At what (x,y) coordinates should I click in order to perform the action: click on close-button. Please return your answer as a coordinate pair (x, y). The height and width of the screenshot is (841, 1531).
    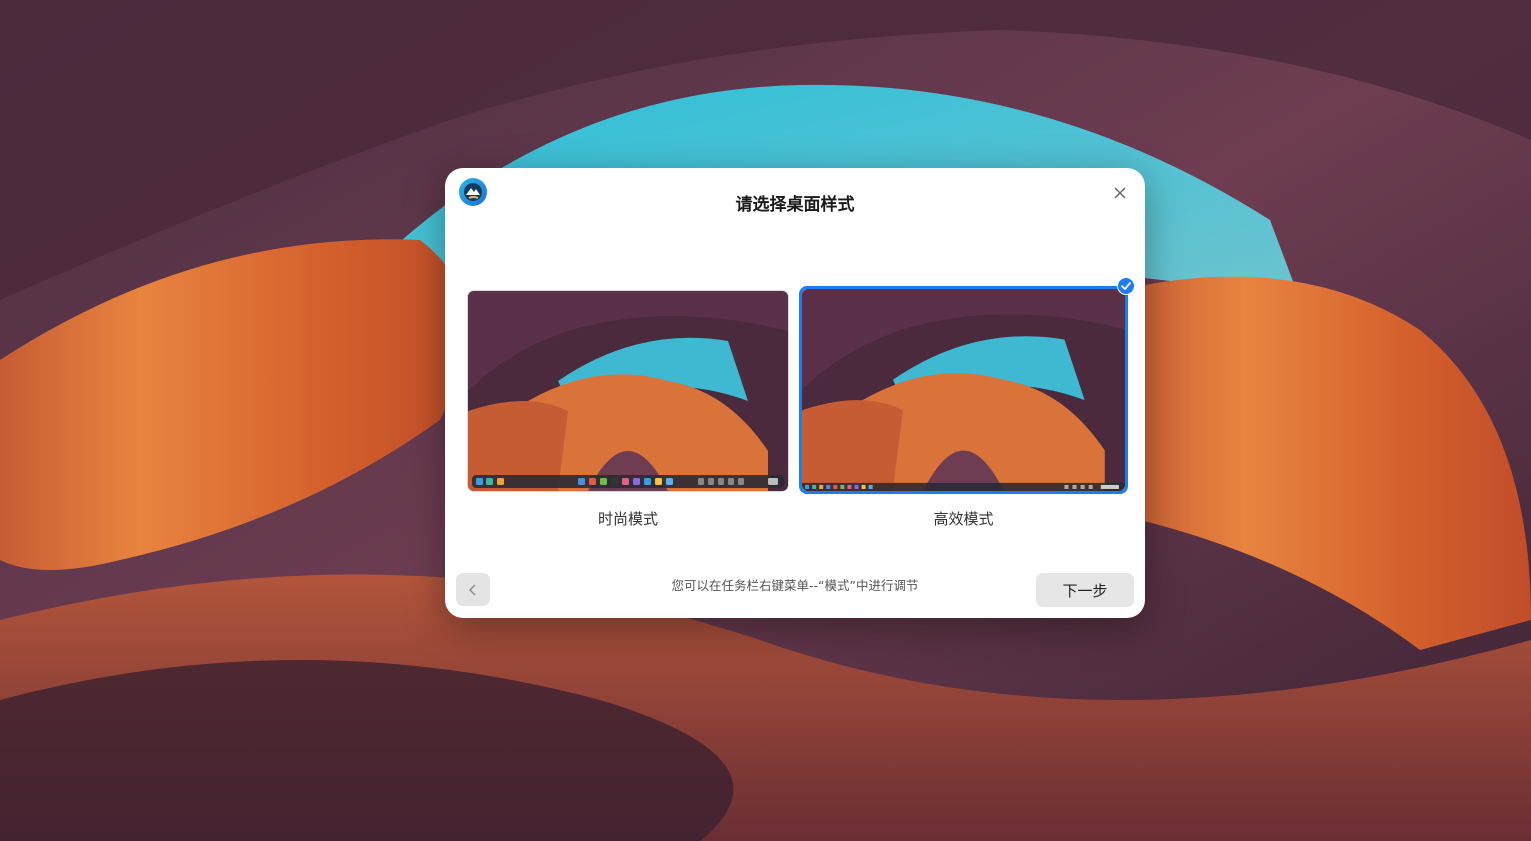
    Looking at the image, I should click on (1120, 193).